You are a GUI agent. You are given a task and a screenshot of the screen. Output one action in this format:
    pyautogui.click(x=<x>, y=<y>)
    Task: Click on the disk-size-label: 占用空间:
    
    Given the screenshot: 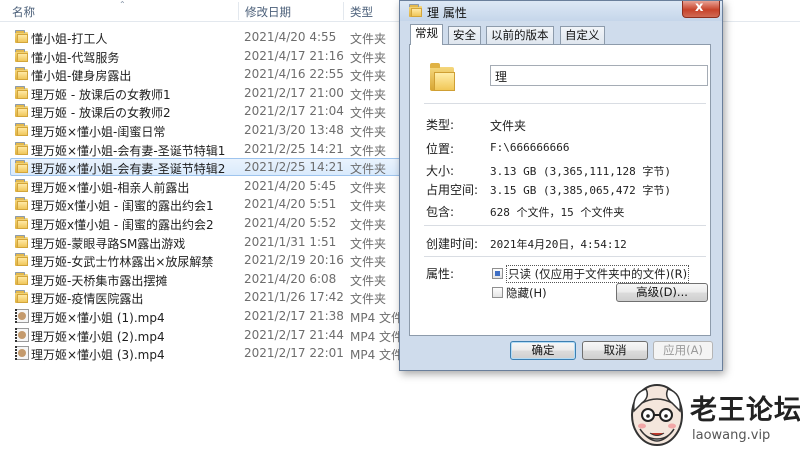 What is the action you would take?
    pyautogui.click(x=452, y=190)
    